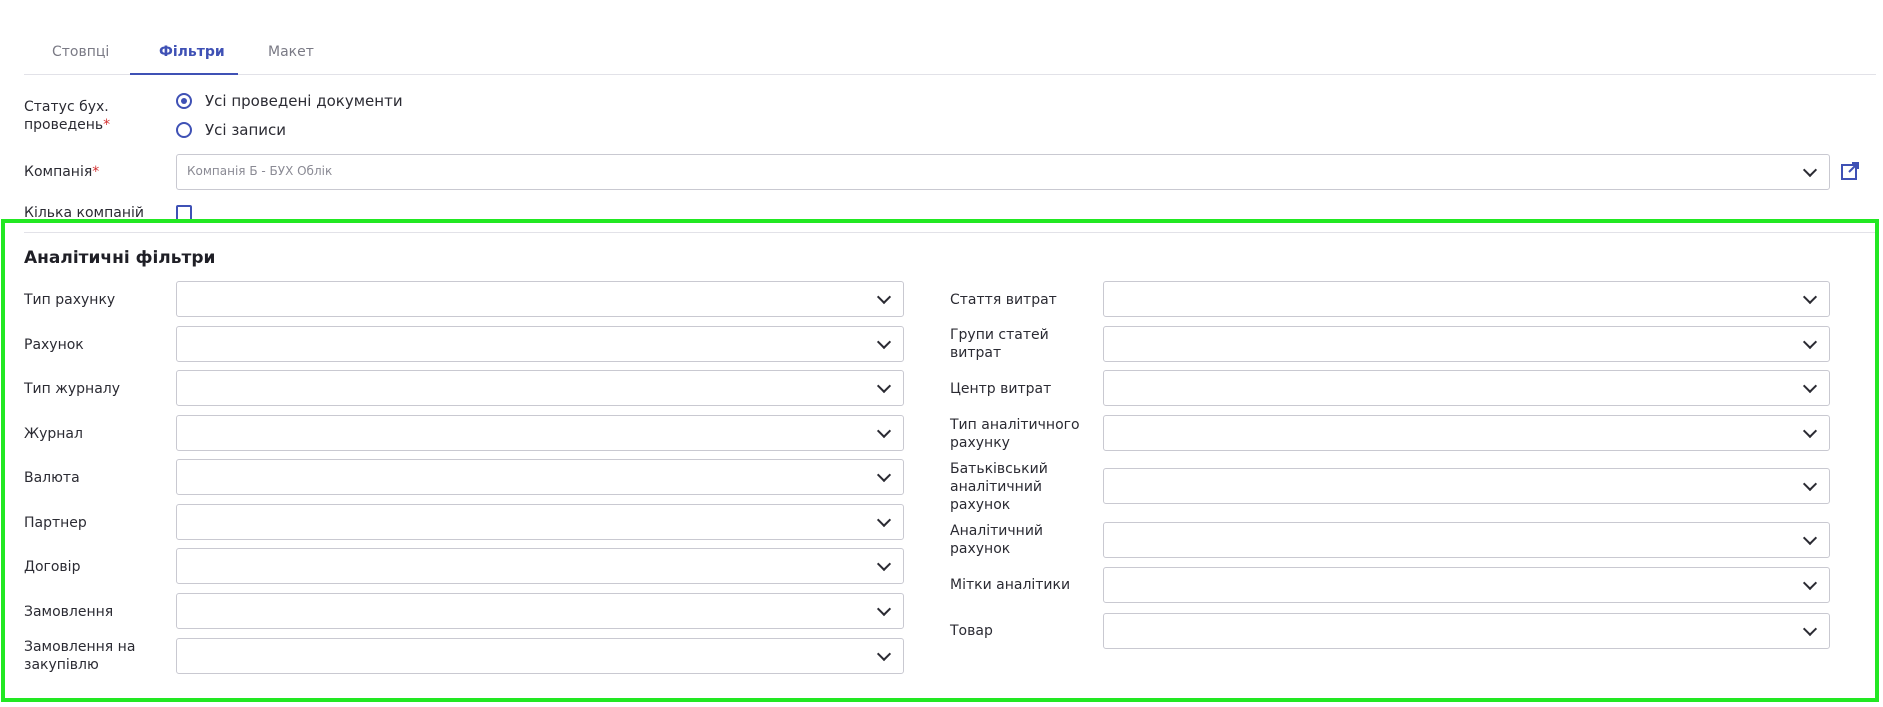  I want to click on product-select, so click(1466, 631).